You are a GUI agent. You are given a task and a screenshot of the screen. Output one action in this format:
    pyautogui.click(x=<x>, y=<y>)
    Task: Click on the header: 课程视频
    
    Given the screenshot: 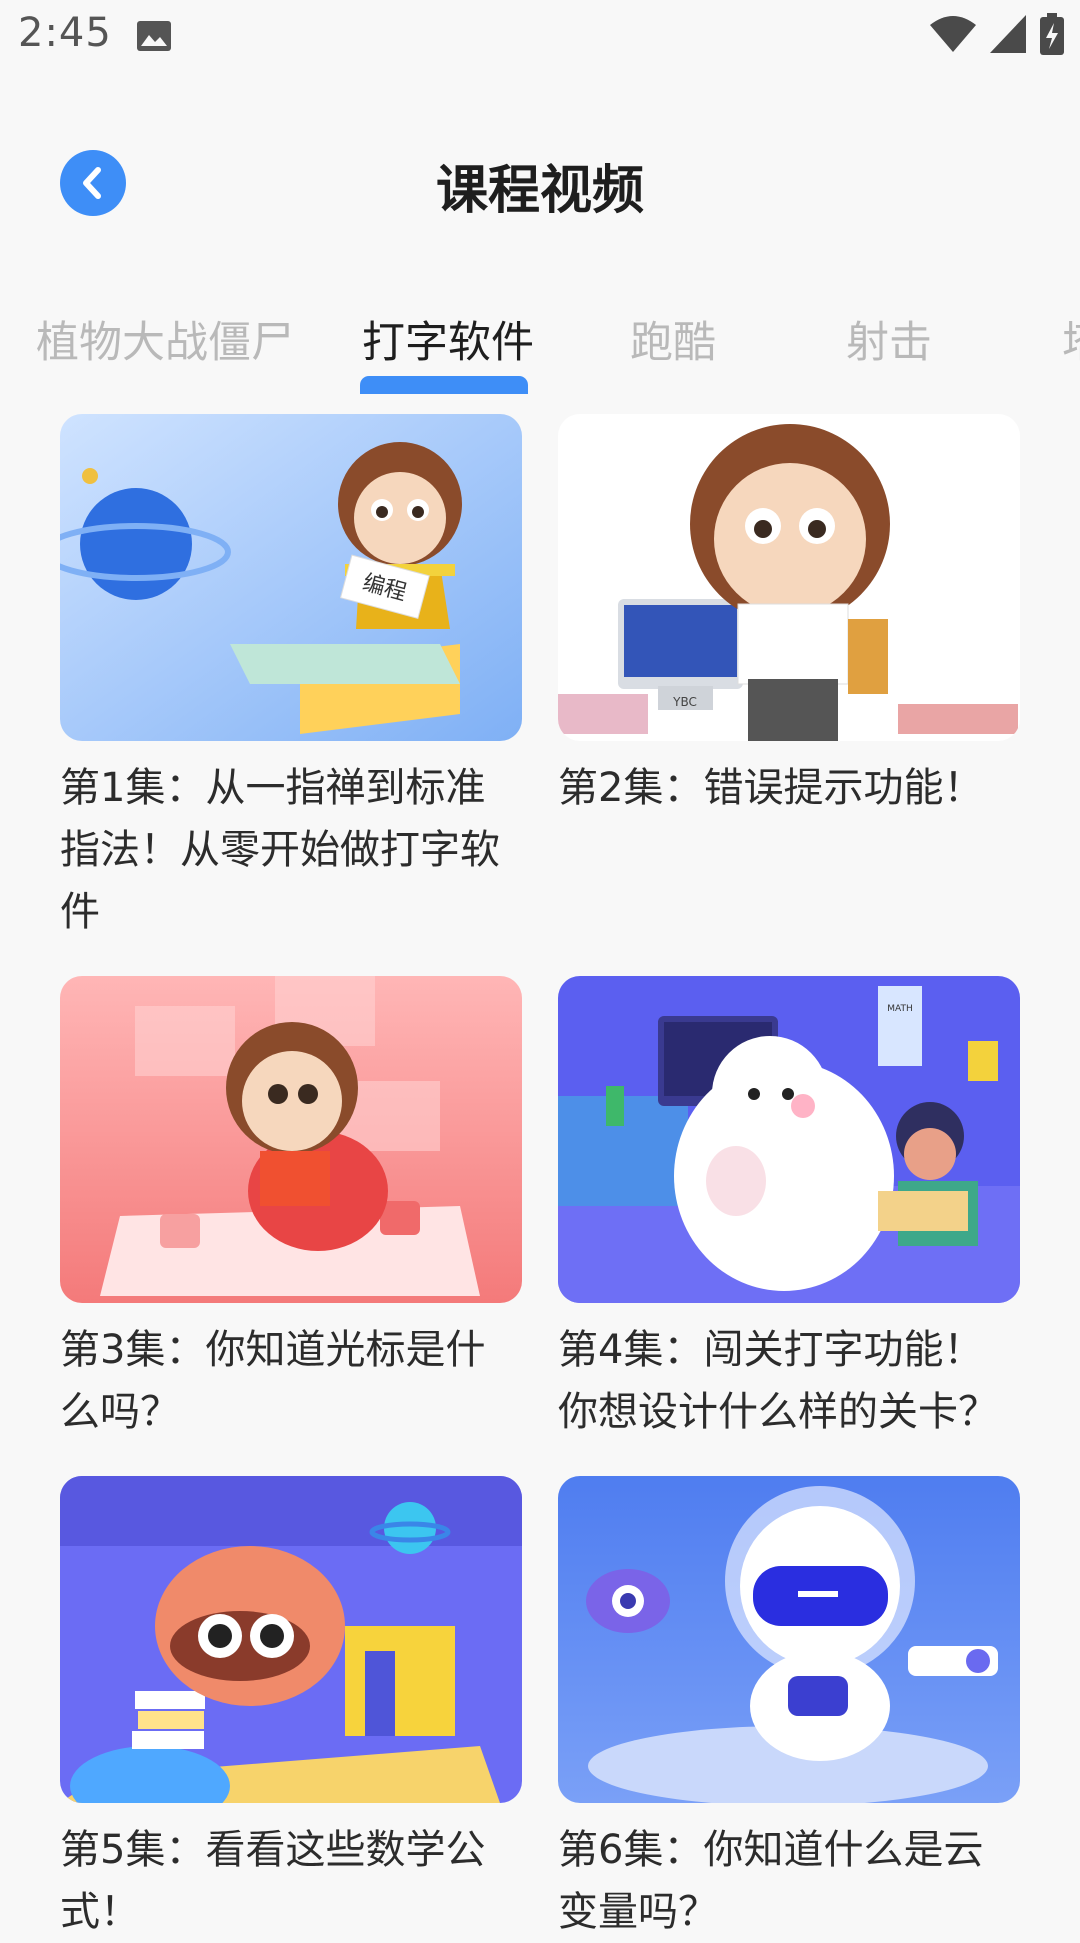 What is the action you would take?
    pyautogui.click(x=540, y=185)
    